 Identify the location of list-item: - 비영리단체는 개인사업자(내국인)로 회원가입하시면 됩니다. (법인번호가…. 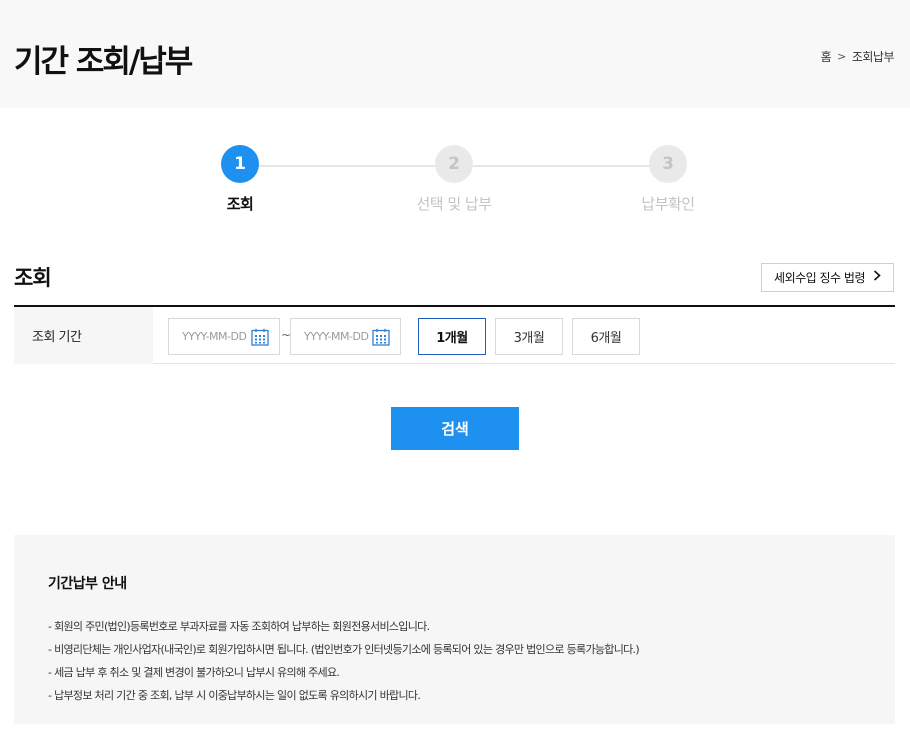
(344, 649).